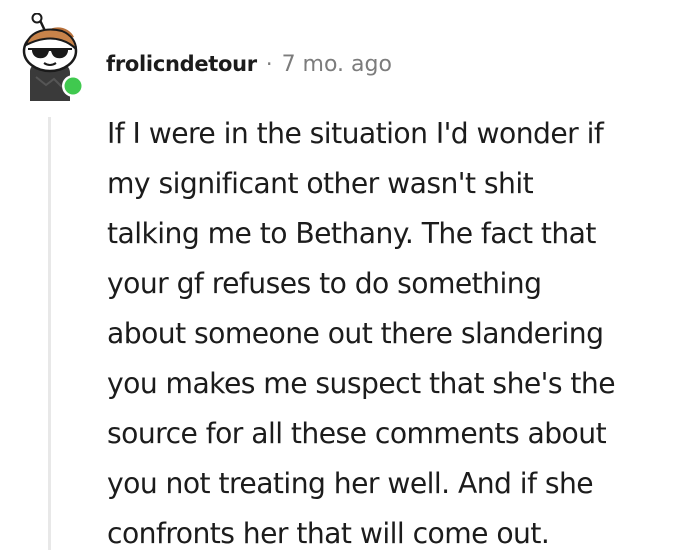  I want to click on comment-body-line: confronts her that will come out., so click(328, 533).